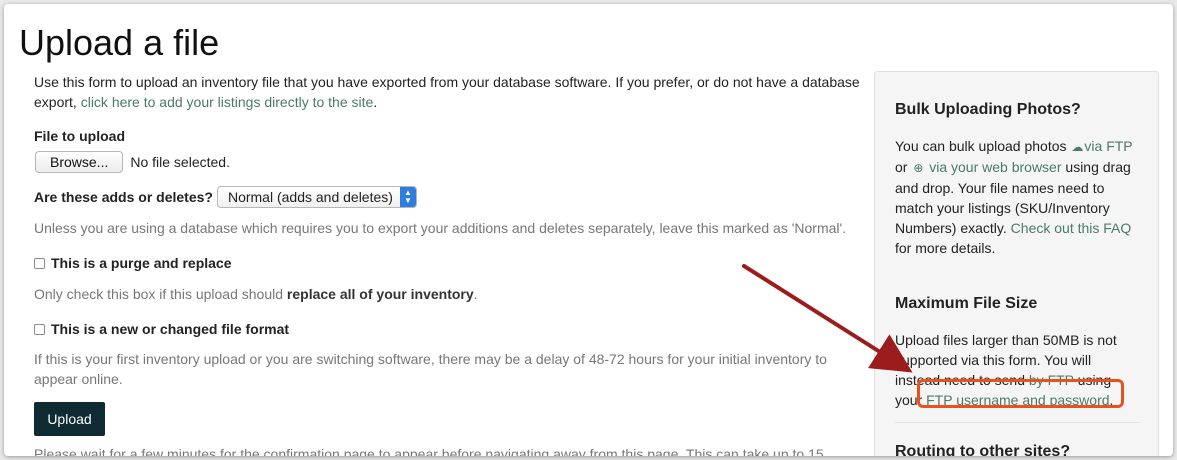 This screenshot has height=460, width=1177. What do you see at coordinates (69, 419) in the screenshot?
I see `upload-button: Upload` at bounding box center [69, 419].